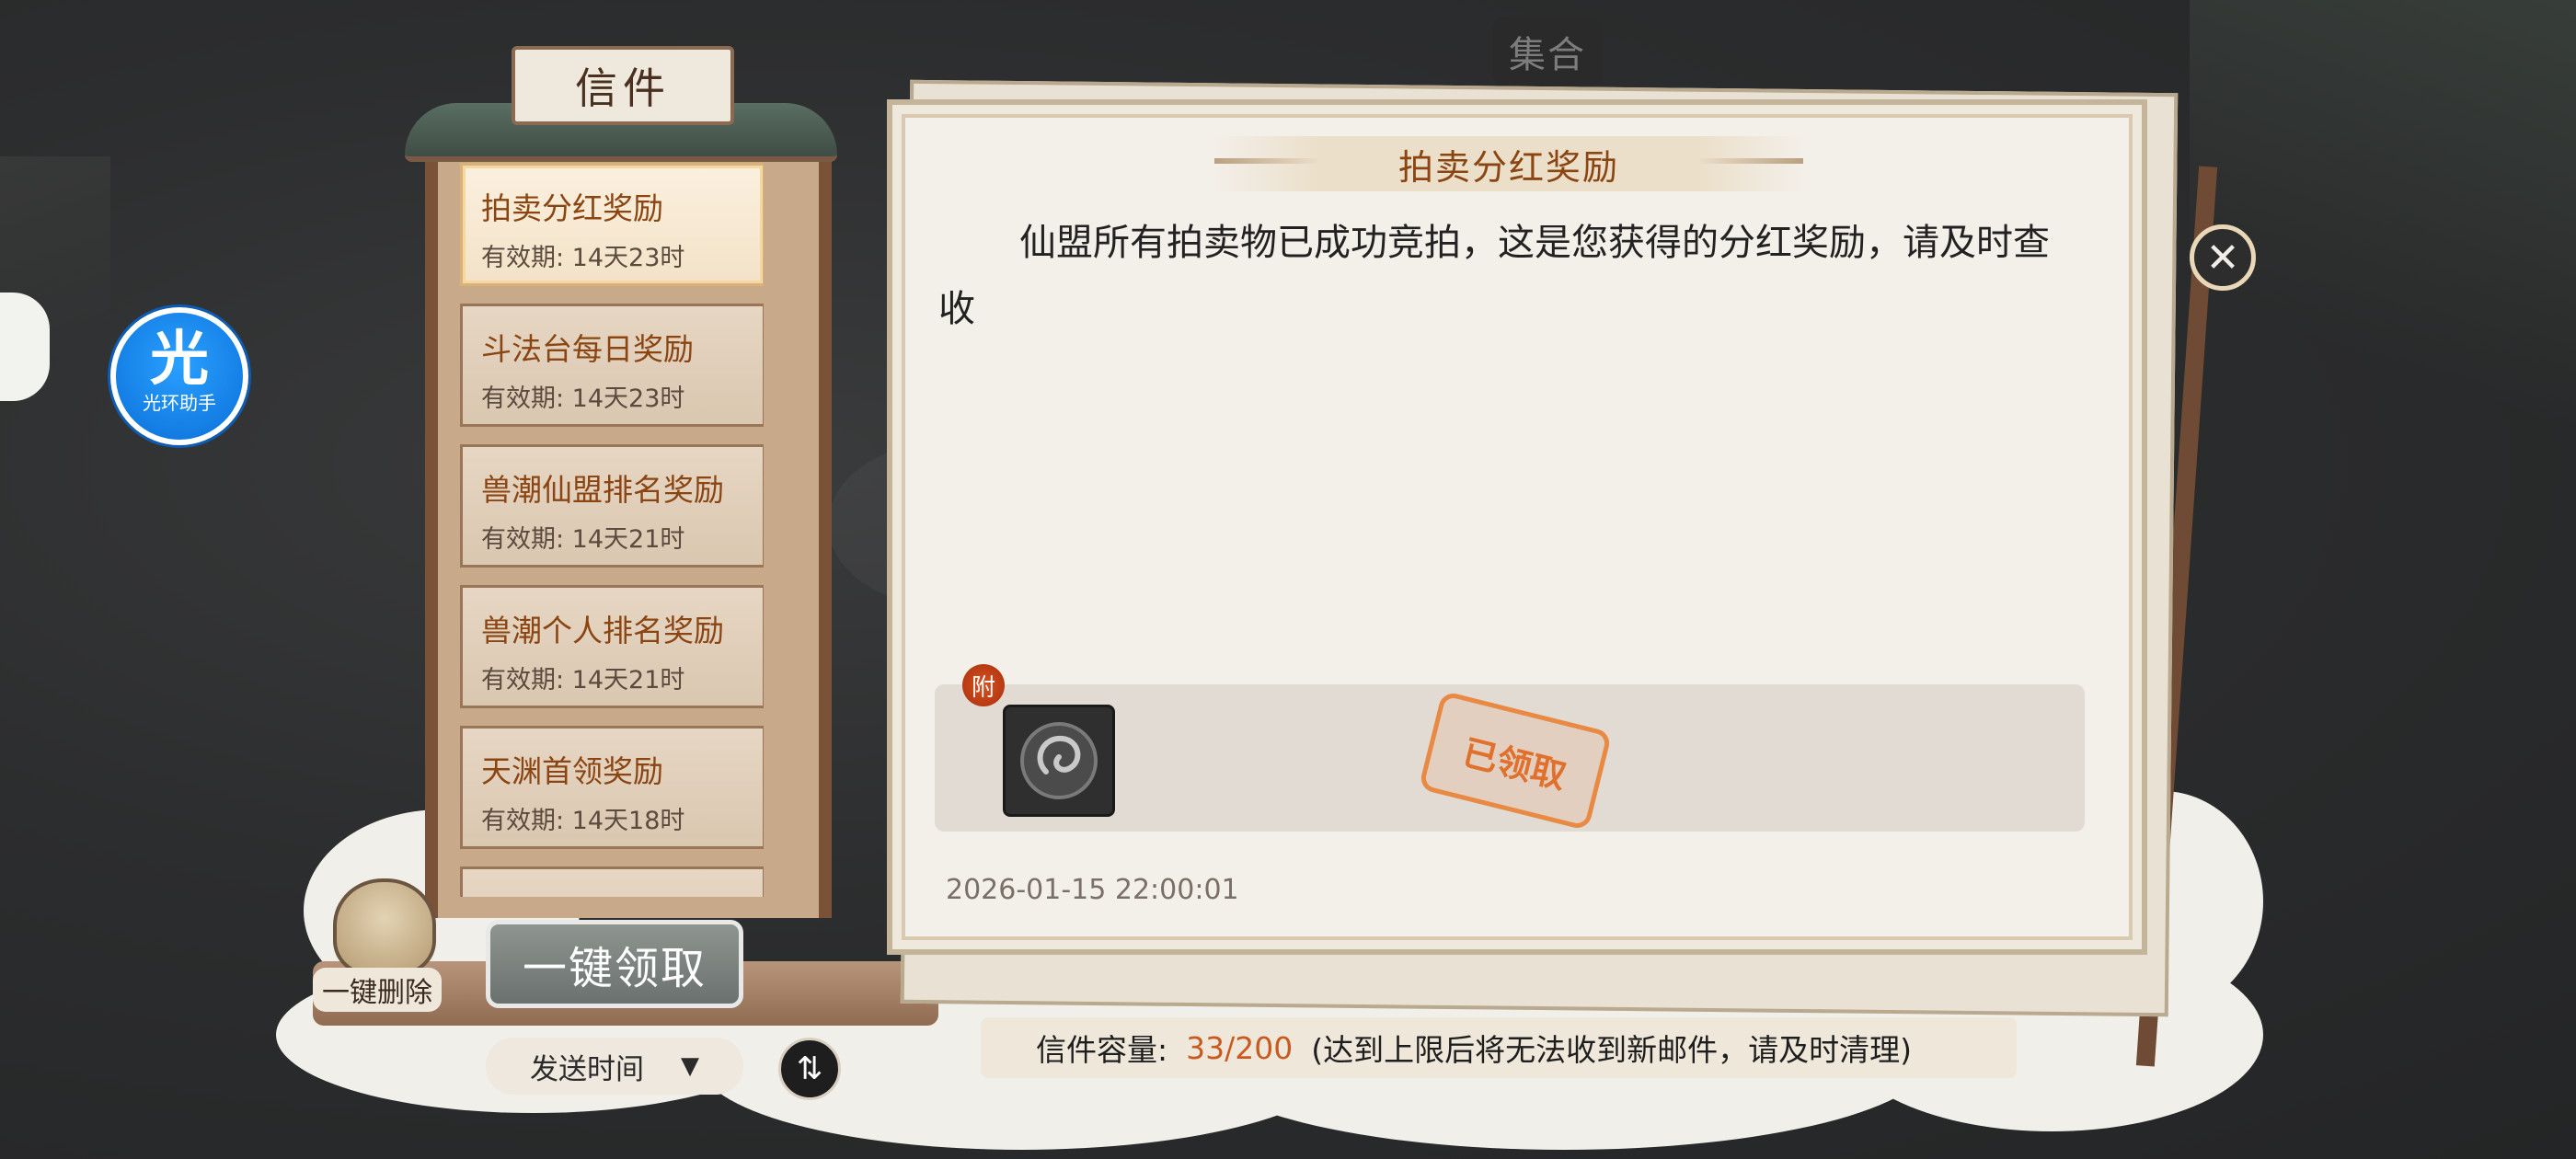  I want to click on letter-date: 2026-01-15 22:00:01, so click(1092, 890).